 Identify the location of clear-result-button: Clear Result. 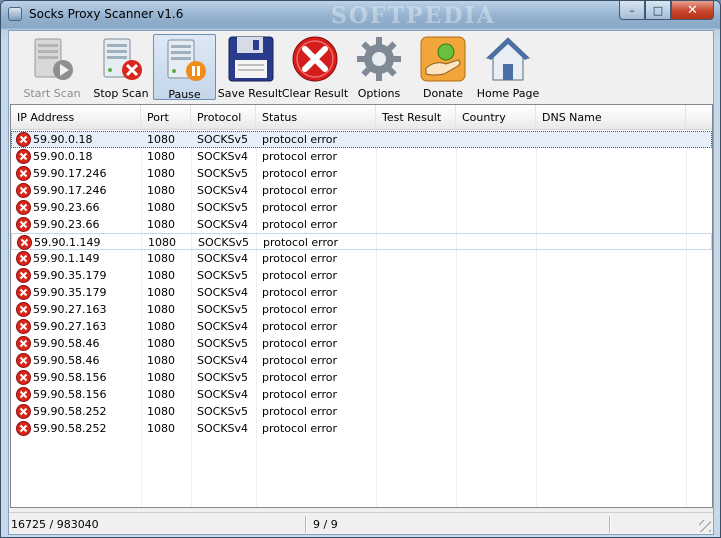
(315, 67).